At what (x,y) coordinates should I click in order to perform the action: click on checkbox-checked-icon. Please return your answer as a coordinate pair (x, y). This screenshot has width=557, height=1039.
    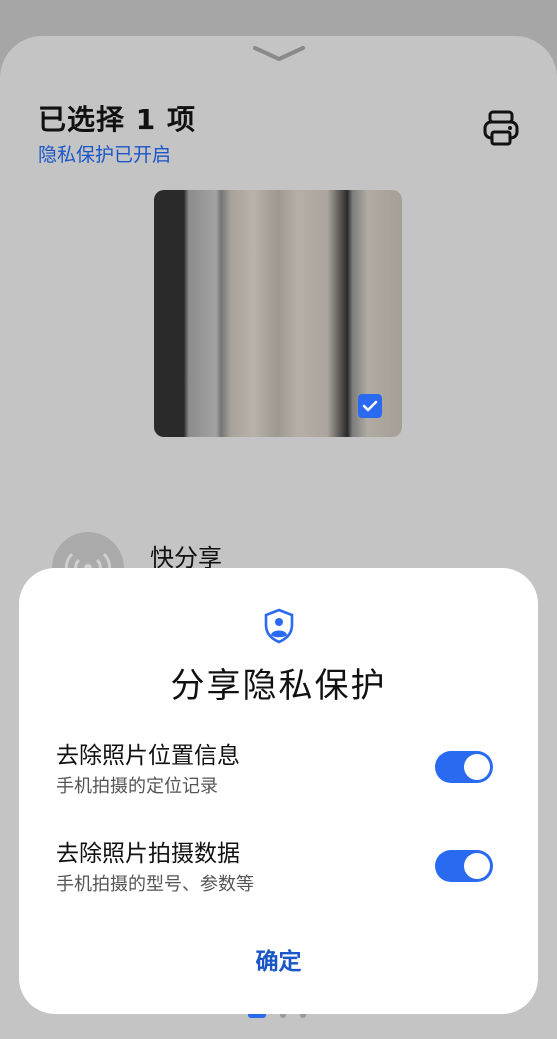
    Looking at the image, I should click on (370, 406).